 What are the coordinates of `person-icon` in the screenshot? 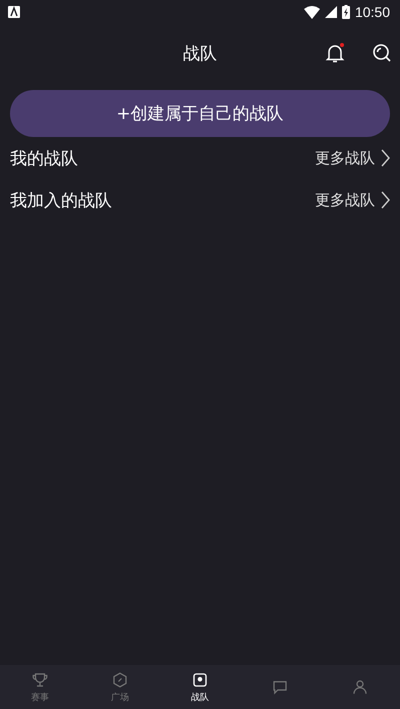 It's located at (360, 687).